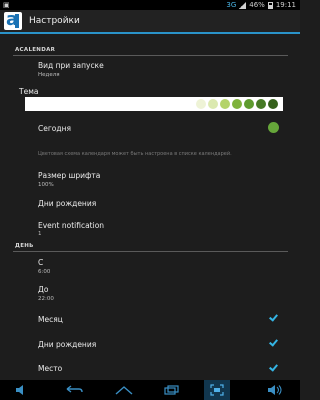 Image resolution: width=320 pixels, height=400 pixels. What do you see at coordinates (54, 128) in the screenshot?
I see `setting-today: Сегодня` at bounding box center [54, 128].